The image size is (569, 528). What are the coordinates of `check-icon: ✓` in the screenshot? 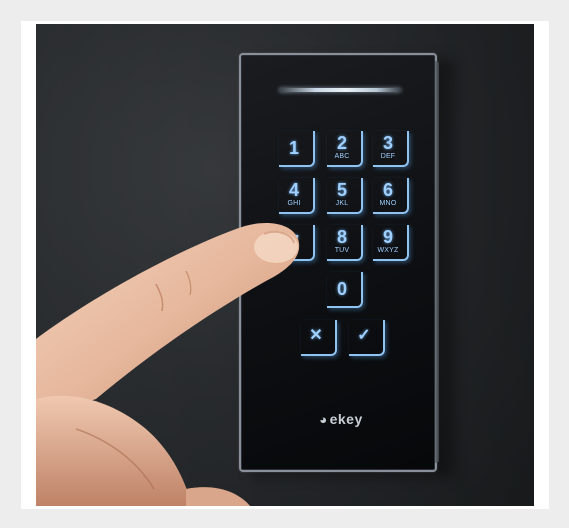 It's located at (364, 335).